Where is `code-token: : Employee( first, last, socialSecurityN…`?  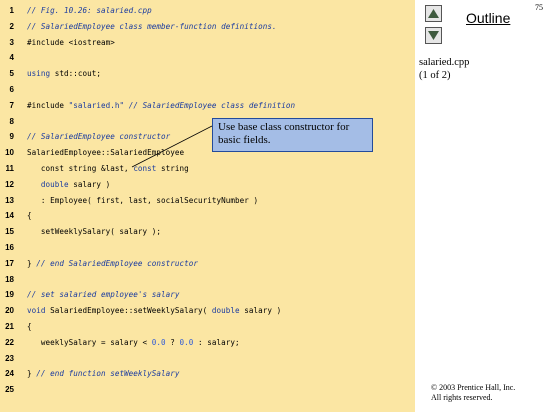
code-token: : Employee( first, last, socialSecurityN… is located at coordinates (143, 200).